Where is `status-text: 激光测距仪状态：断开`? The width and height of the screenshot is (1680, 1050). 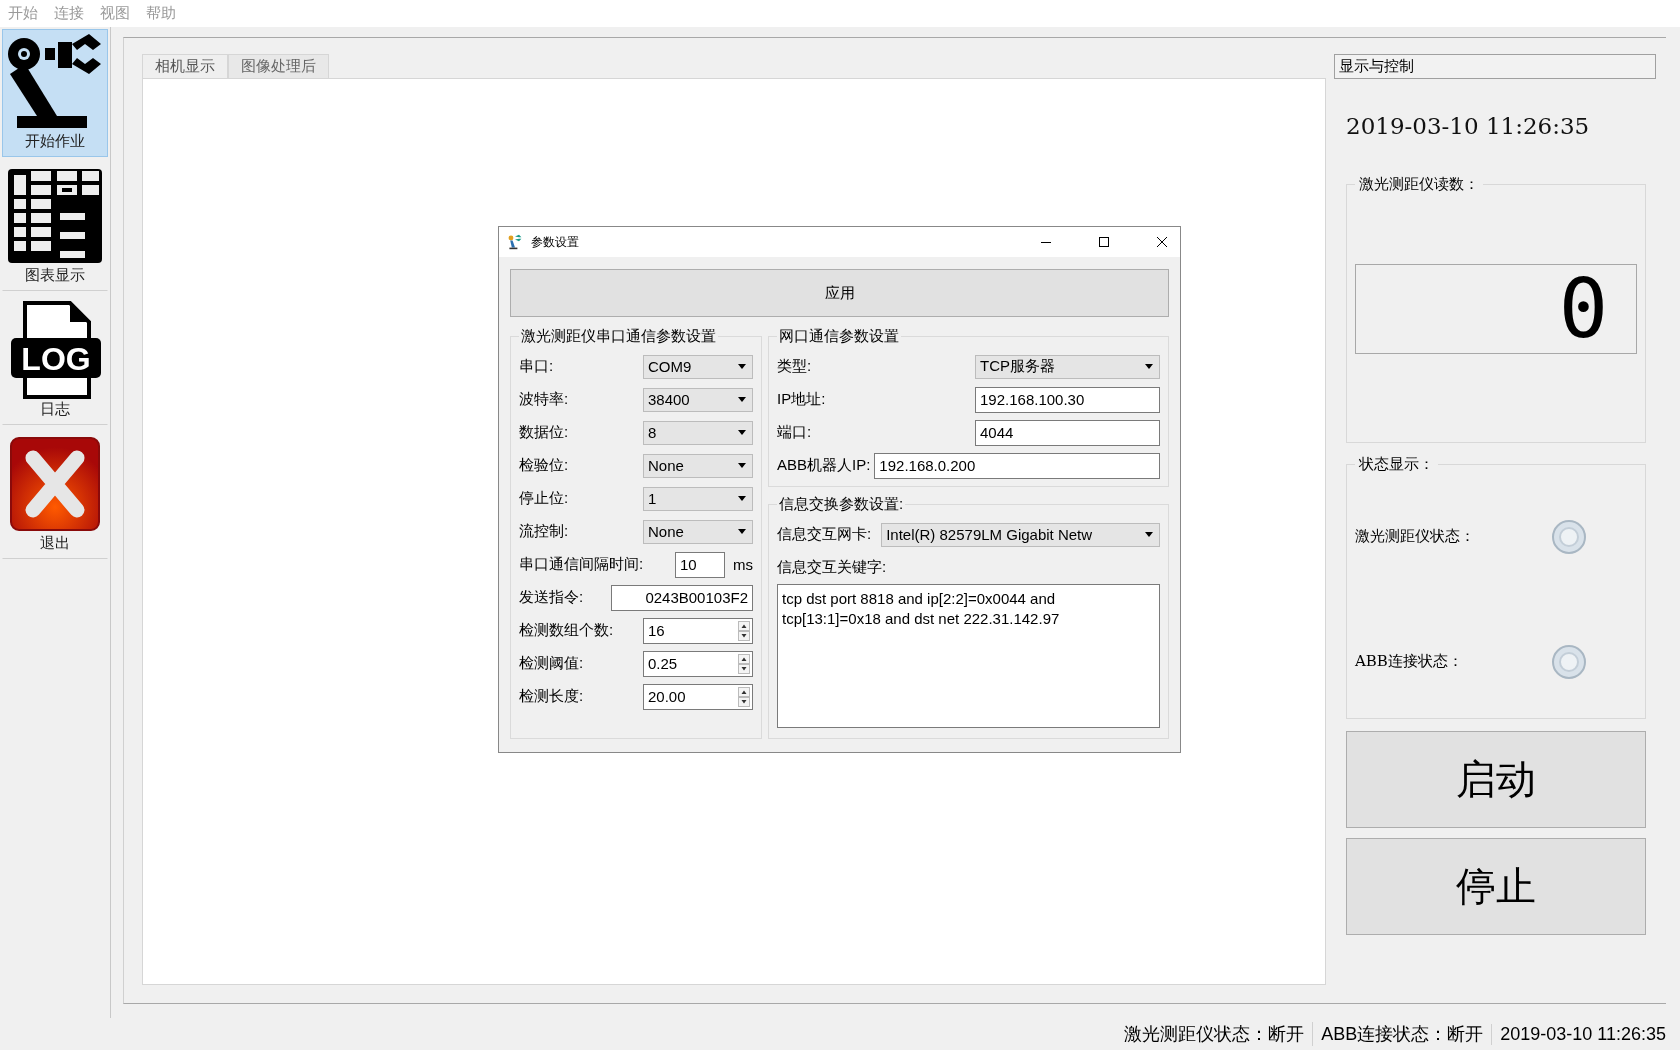 status-text: 激光测距仪状态：断开 is located at coordinates (1214, 1034).